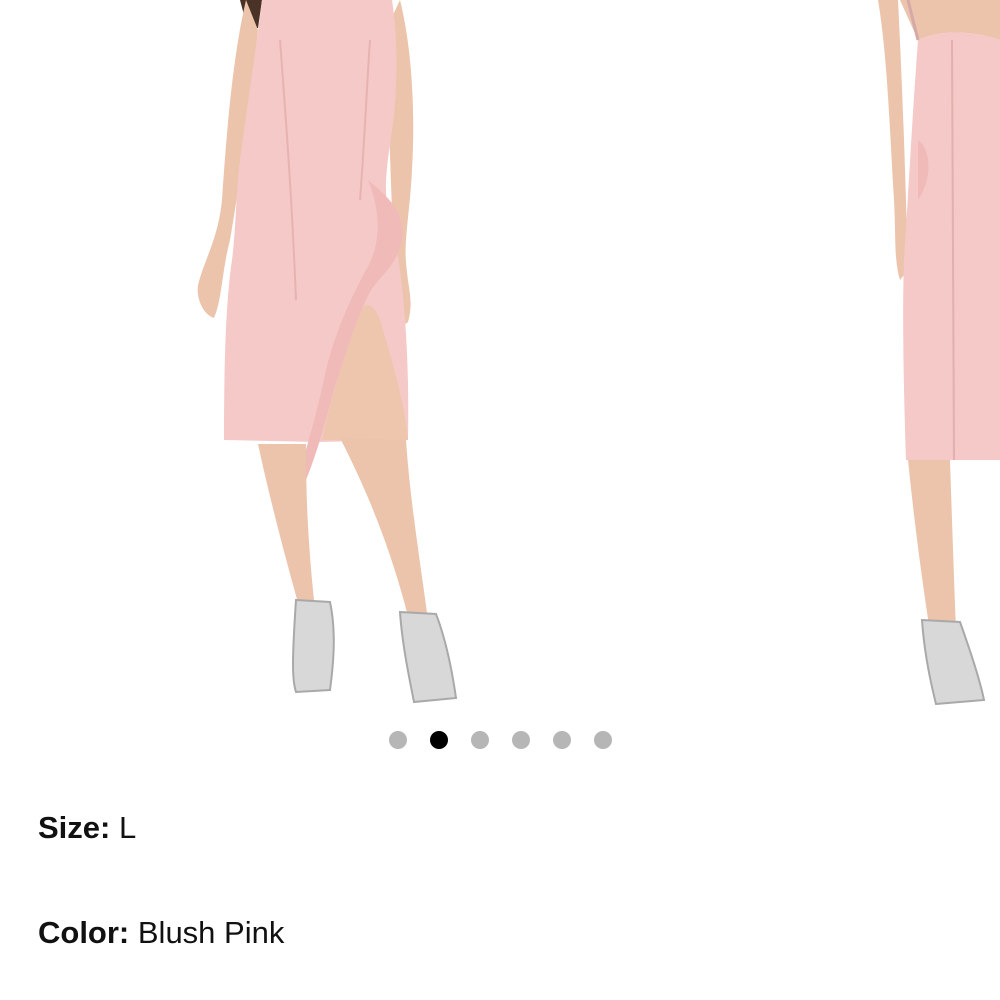 Image resolution: width=1000 pixels, height=1000 pixels. I want to click on product-image-back, so click(930, 352).